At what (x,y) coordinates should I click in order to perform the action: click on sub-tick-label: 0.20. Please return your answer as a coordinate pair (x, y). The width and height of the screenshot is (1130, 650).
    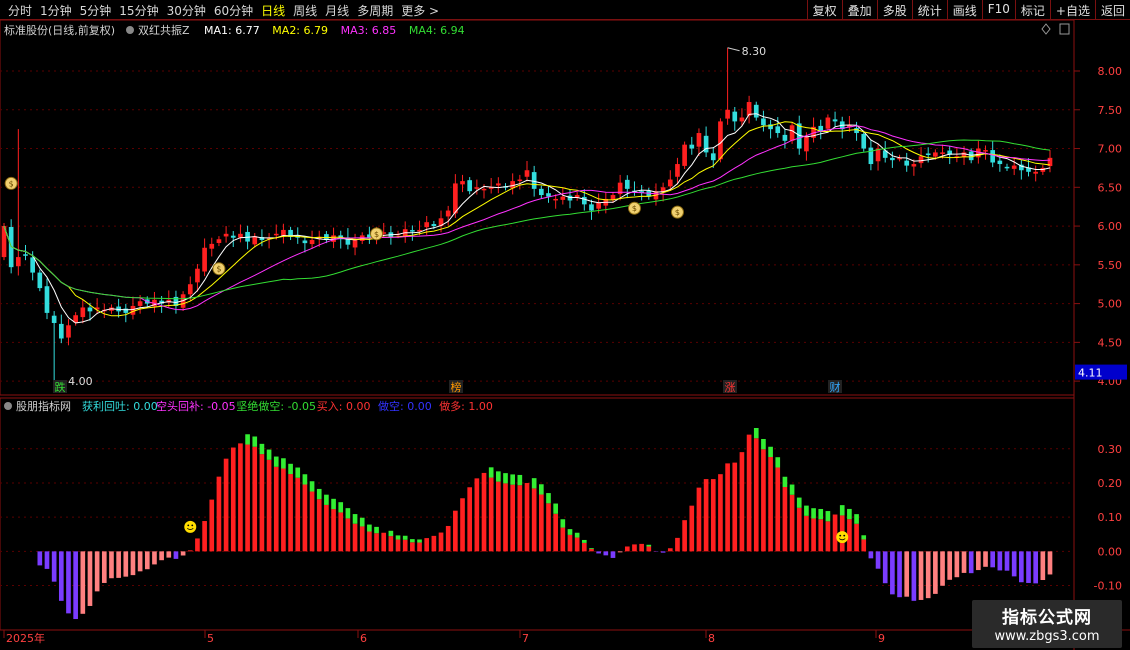
    Looking at the image, I should click on (1110, 483).